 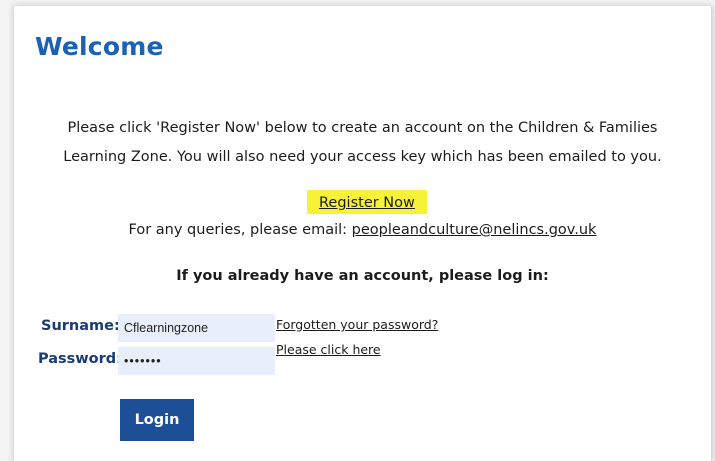 What do you see at coordinates (357, 324) in the screenshot?
I see `forgot-password-link: Forgotten your password?` at bounding box center [357, 324].